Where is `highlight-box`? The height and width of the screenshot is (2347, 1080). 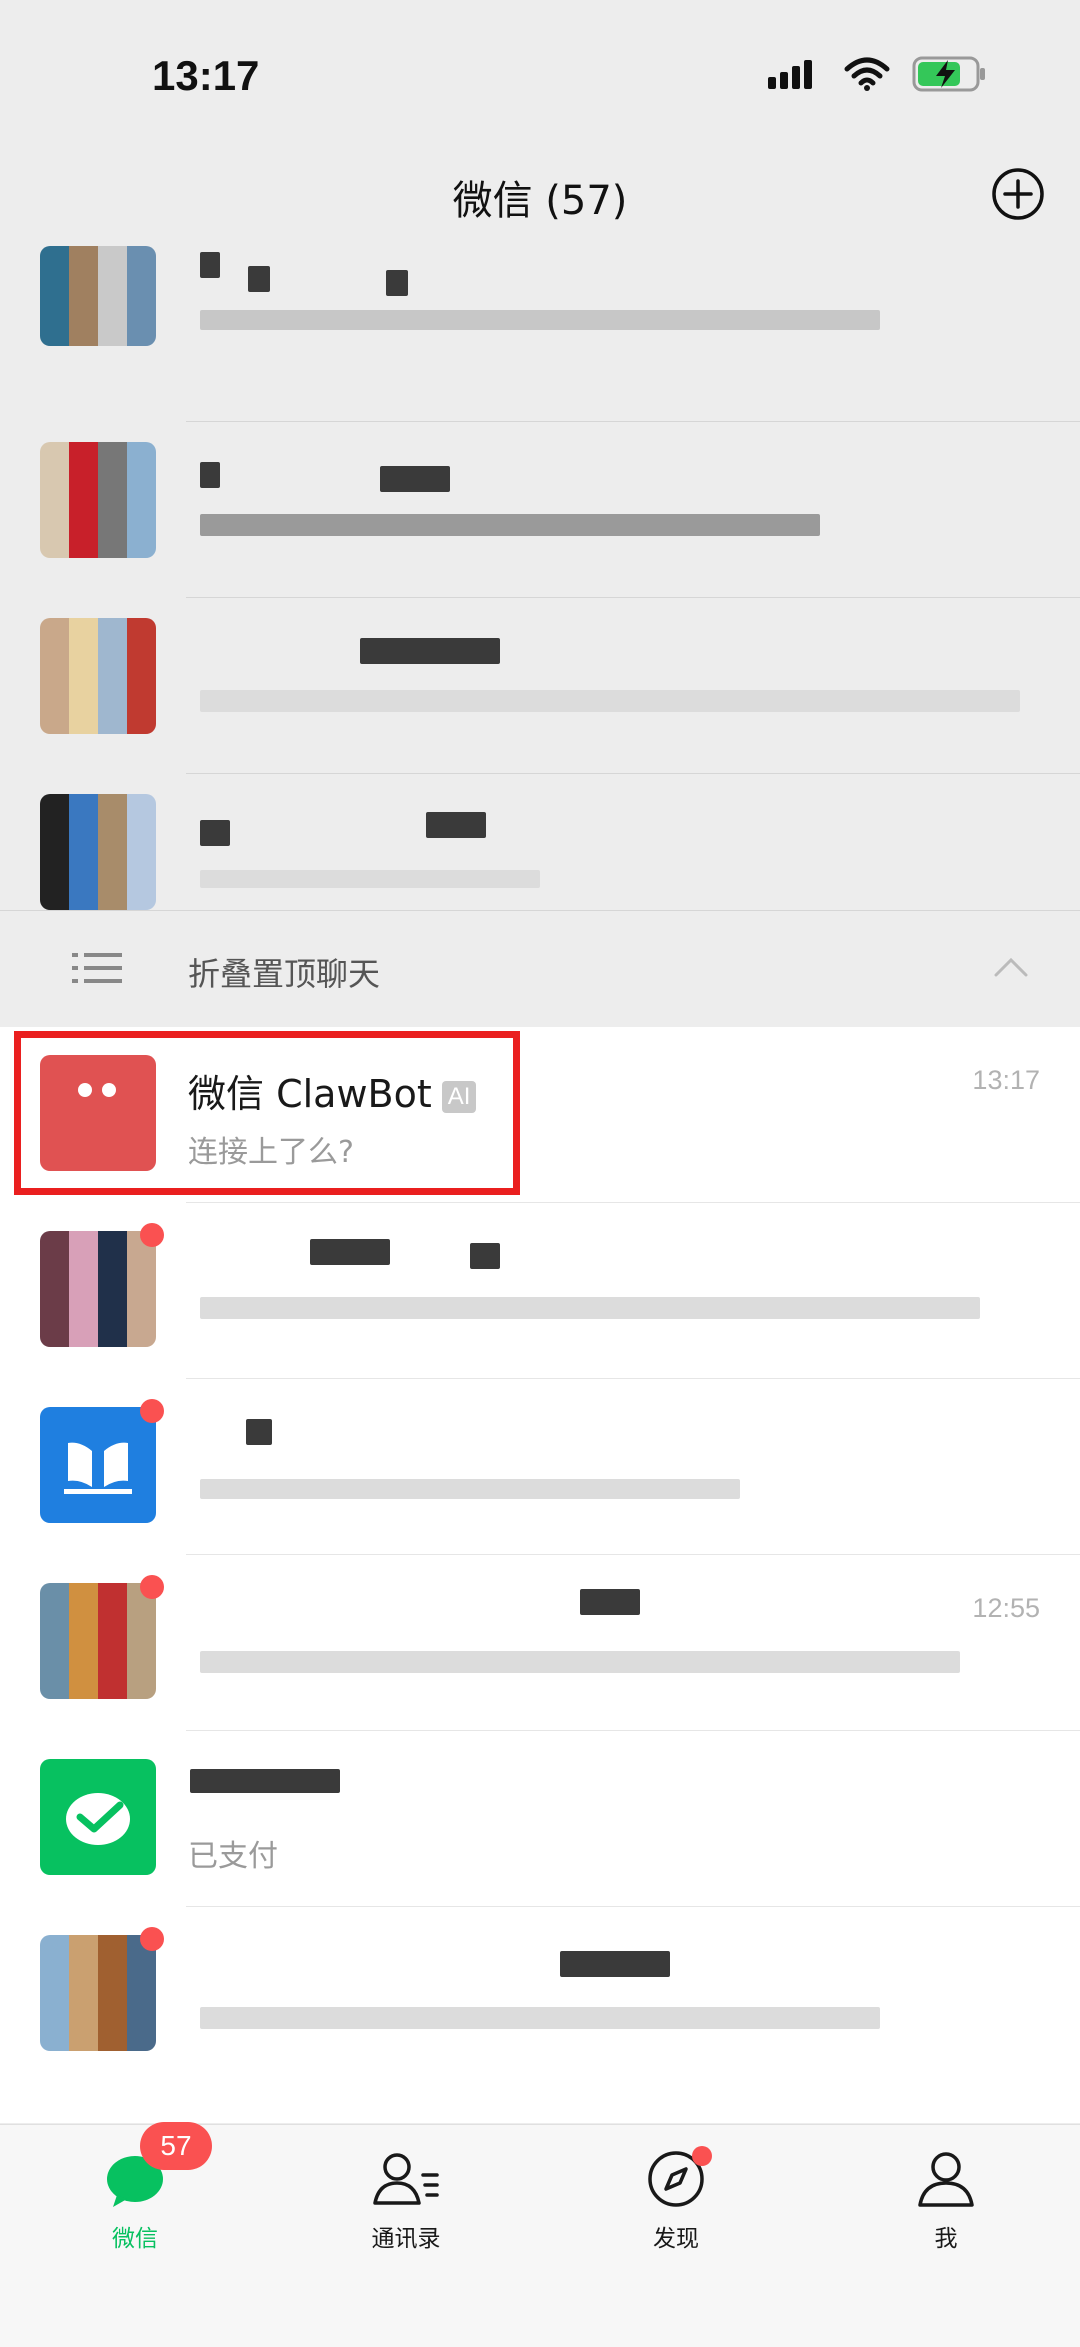 highlight-box is located at coordinates (267, 1113).